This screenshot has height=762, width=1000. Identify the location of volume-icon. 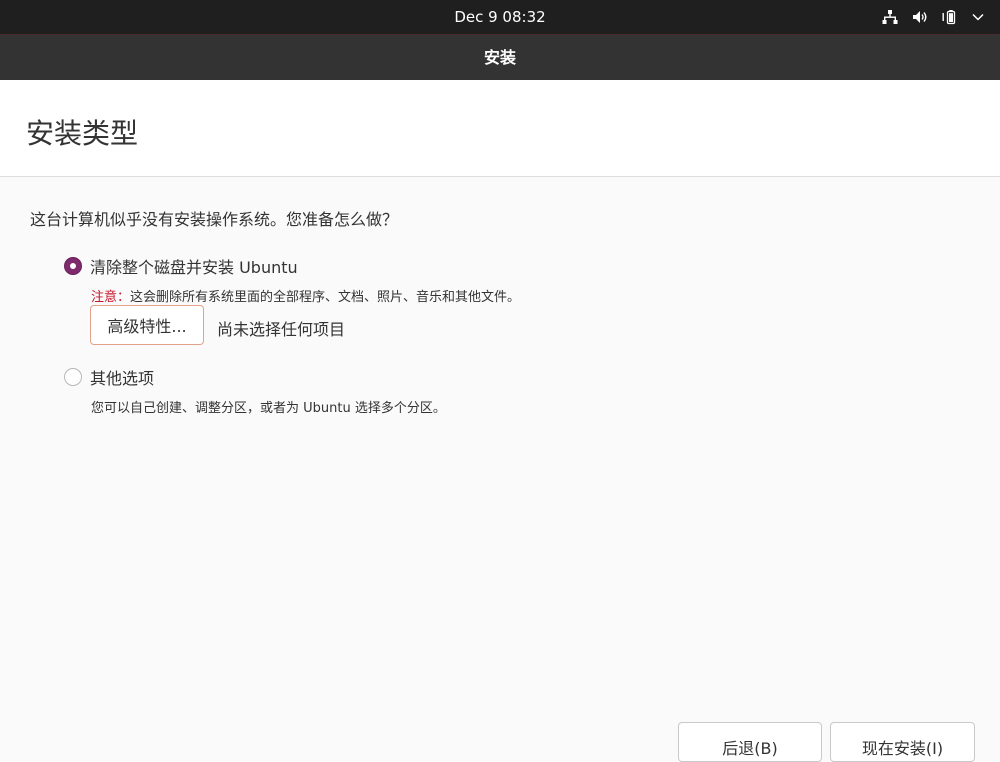
(920, 17).